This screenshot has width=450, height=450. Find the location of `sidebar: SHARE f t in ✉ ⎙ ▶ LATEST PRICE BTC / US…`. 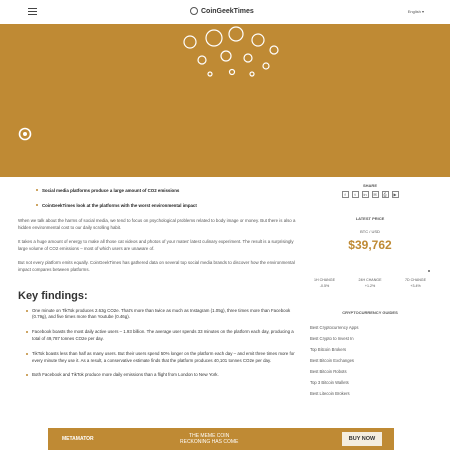

sidebar: SHARE f t in ✉ ⎙ ▶ LATEST PRICE BTC / US… is located at coordinates (370, 291).